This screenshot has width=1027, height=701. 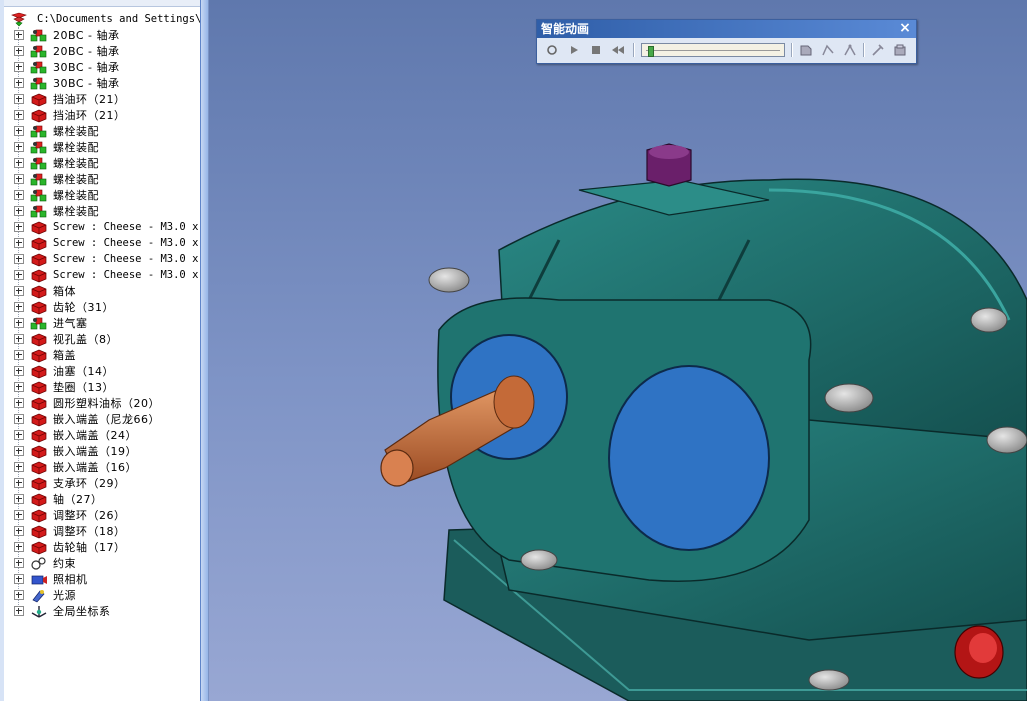 I want to click on path-button, so click(x=828, y=50).